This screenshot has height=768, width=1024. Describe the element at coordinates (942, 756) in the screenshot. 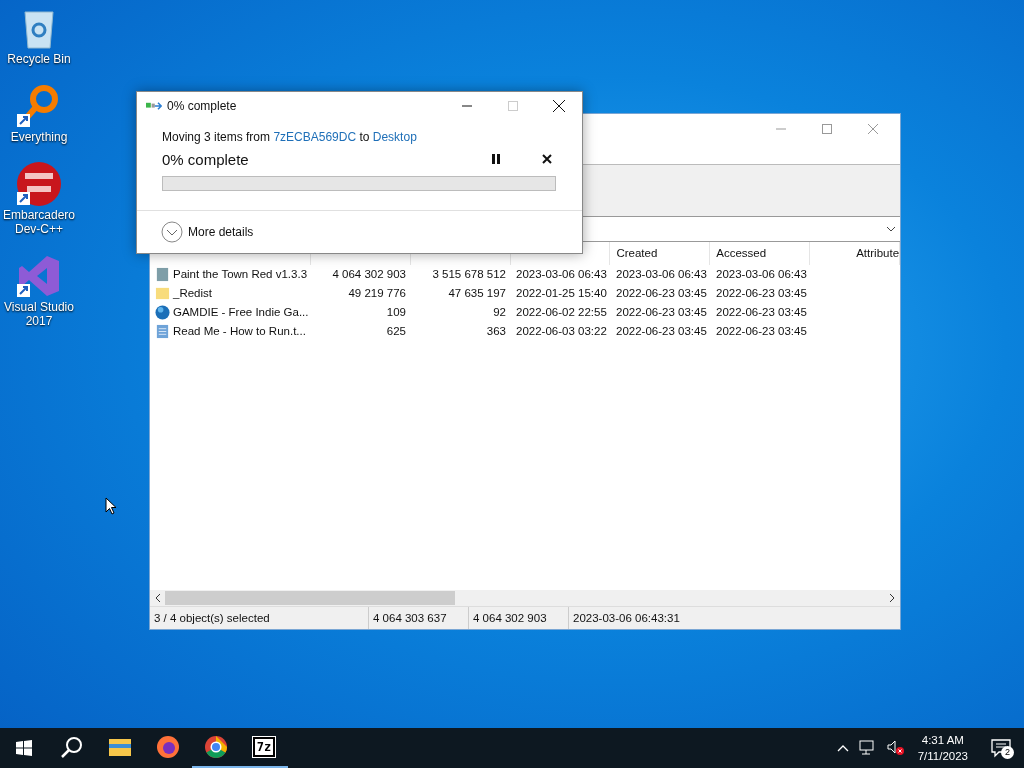

I see `clock-date: 7/11/2023` at that location.